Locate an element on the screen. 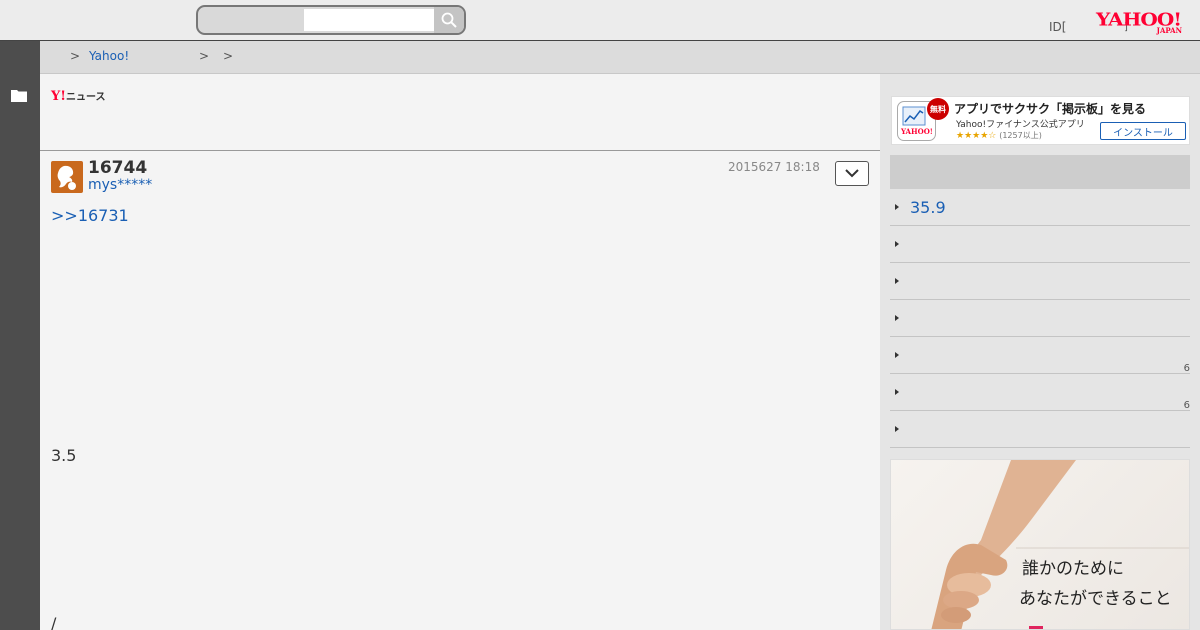 The height and width of the screenshot is (630, 1200). sidebar-item-label: 35.9 is located at coordinates (928, 207).